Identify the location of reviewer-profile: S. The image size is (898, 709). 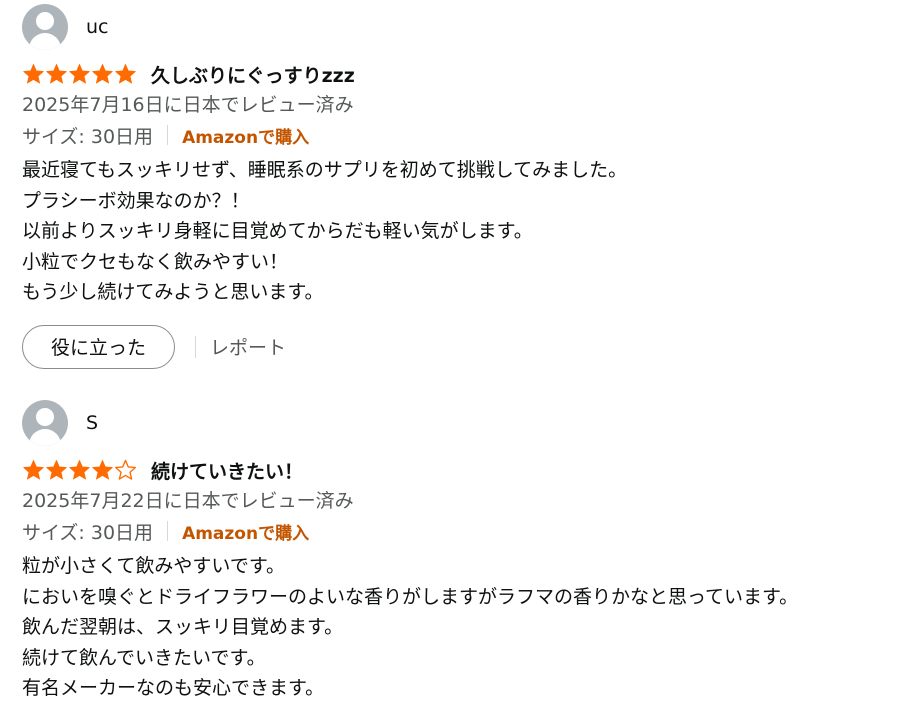
(452, 423).